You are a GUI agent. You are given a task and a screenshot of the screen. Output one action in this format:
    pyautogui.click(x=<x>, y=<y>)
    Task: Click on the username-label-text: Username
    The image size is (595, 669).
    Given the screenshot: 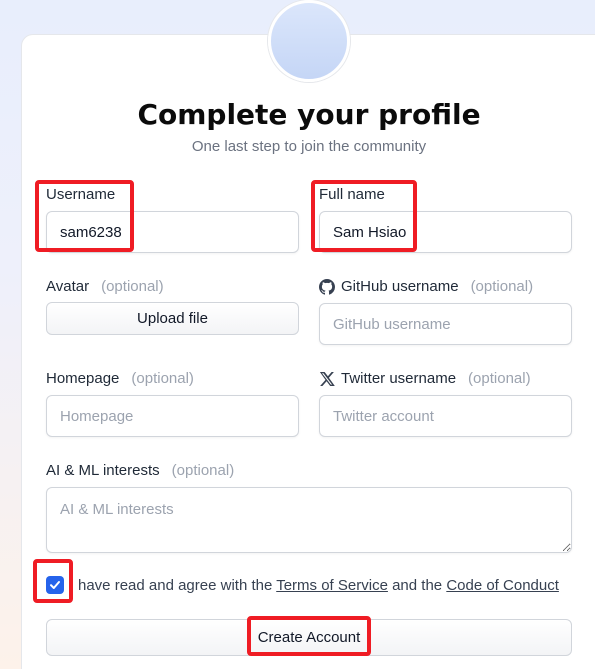 What is the action you would take?
    pyautogui.click(x=81, y=194)
    